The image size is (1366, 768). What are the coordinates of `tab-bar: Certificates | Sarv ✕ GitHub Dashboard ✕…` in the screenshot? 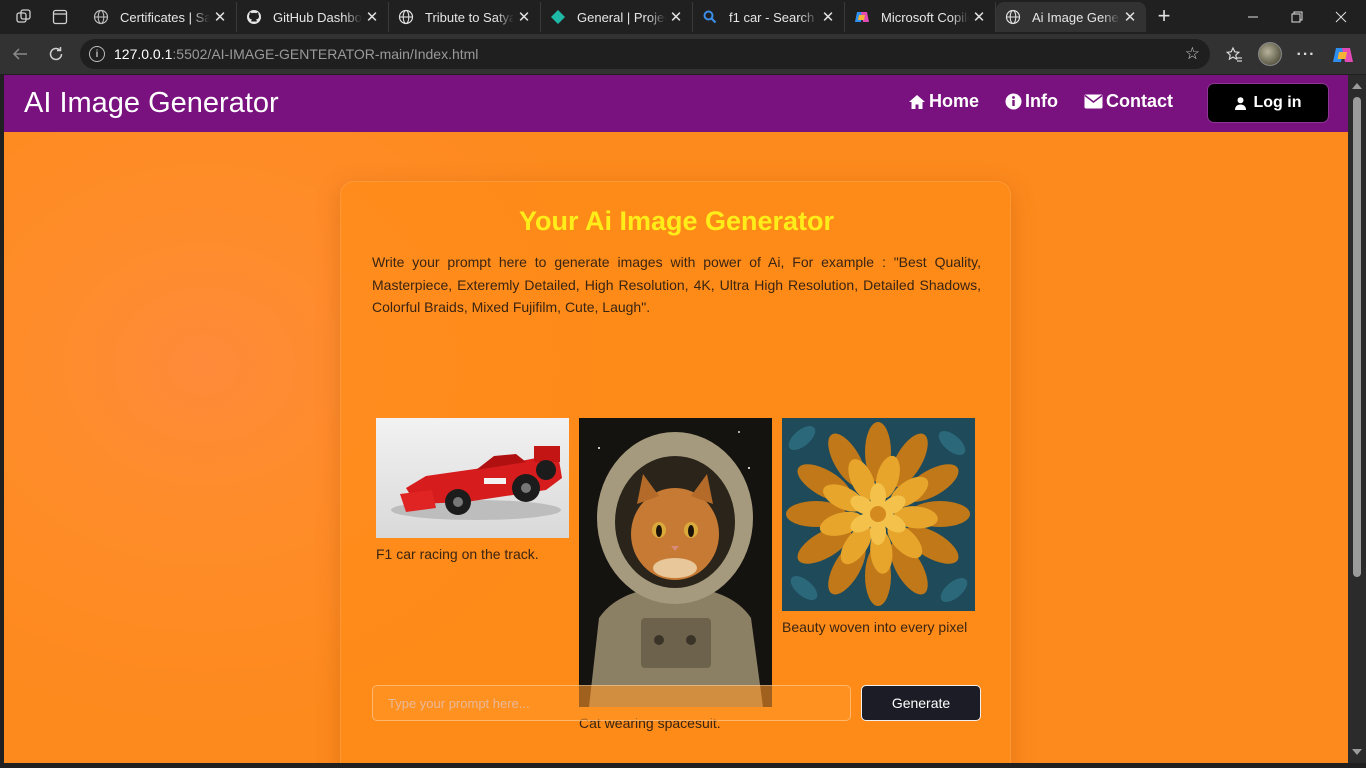 It's located at (683, 17).